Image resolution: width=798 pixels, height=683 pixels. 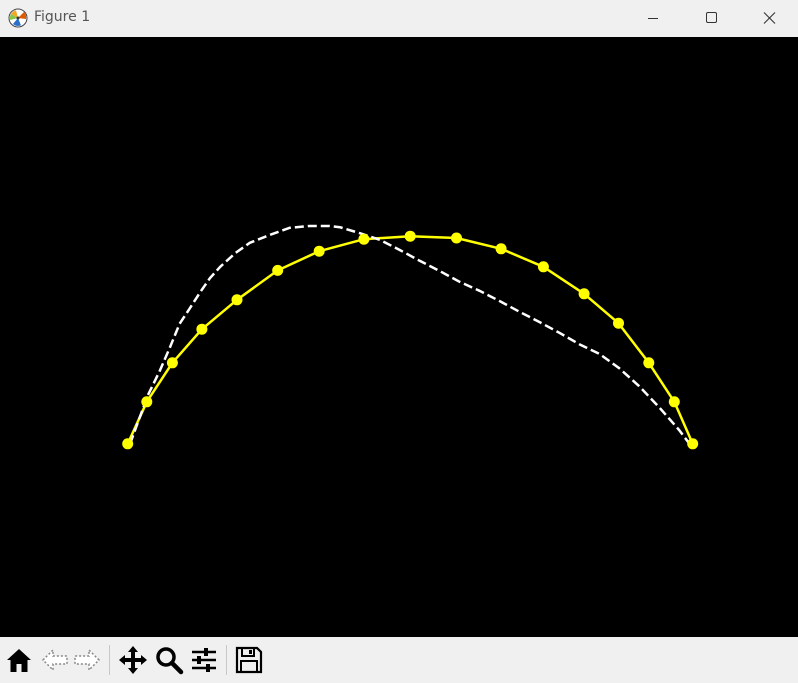 I want to click on maximize-button, so click(x=711, y=18).